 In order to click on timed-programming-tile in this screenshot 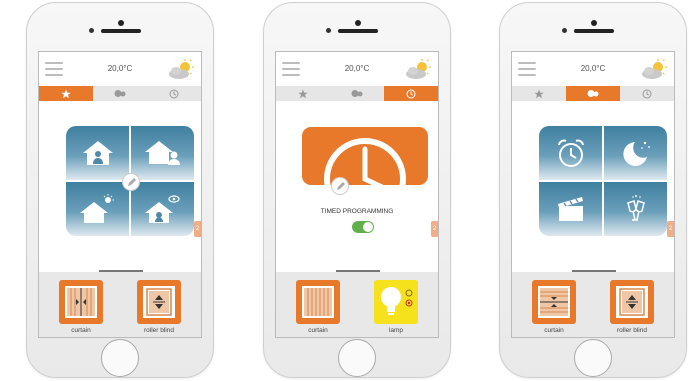, I will do `click(365, 156)`.